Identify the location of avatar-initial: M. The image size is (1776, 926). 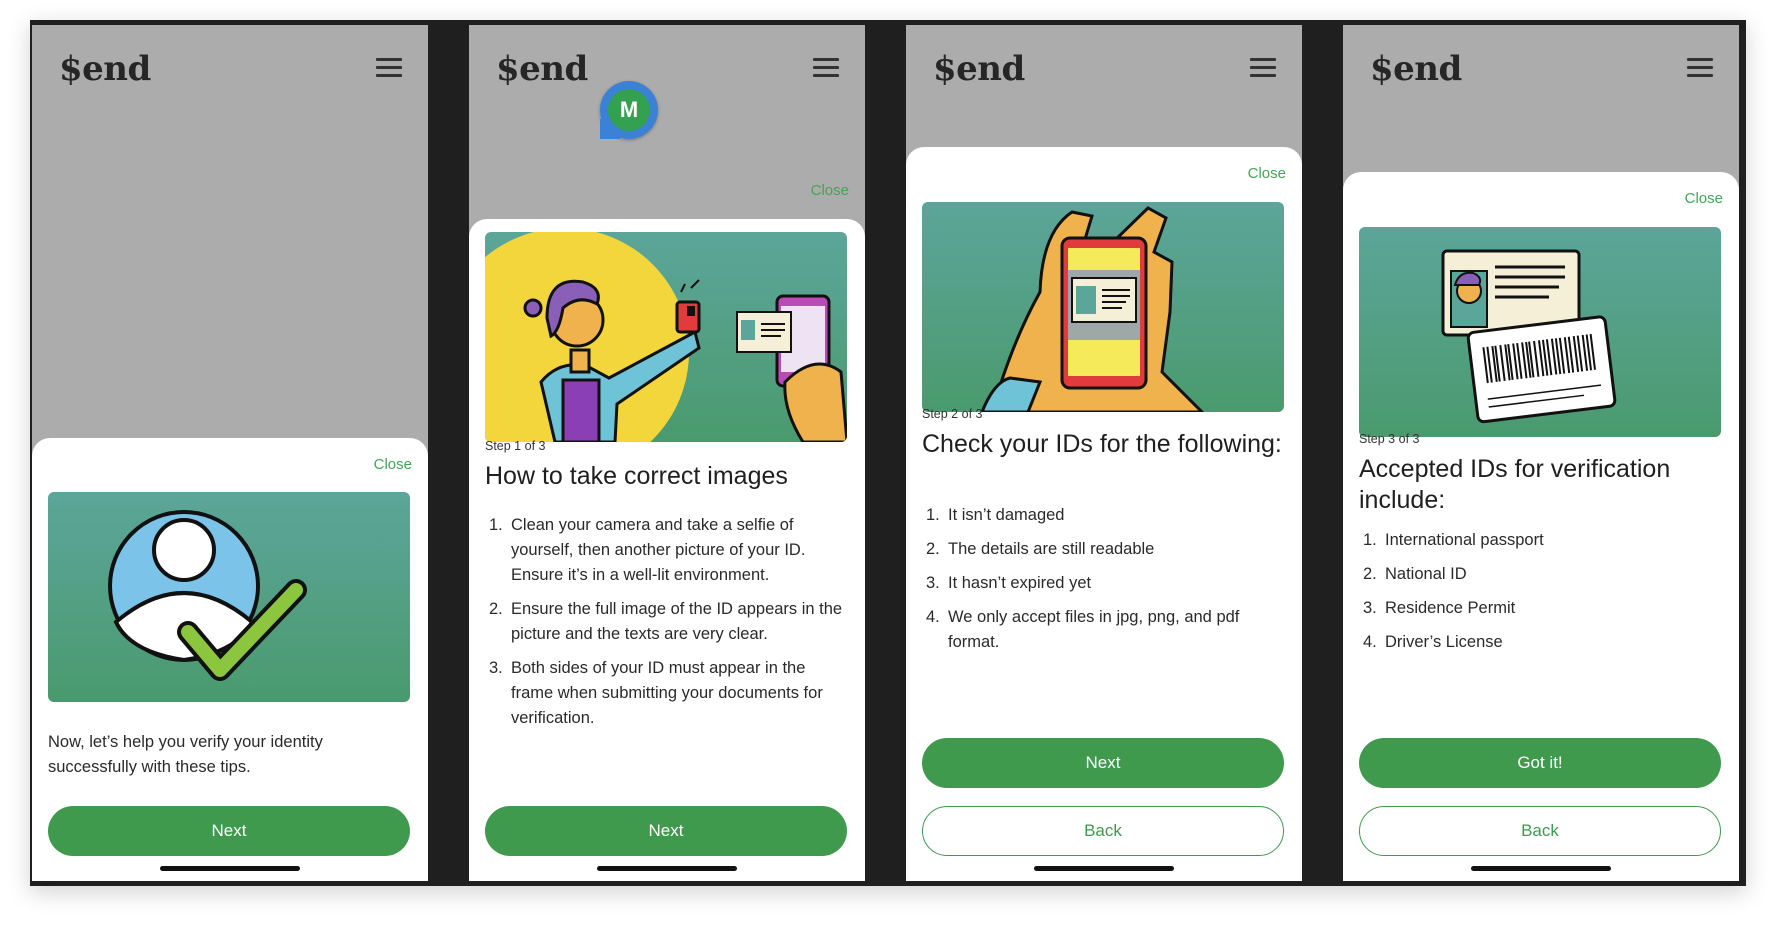
(629, 110).